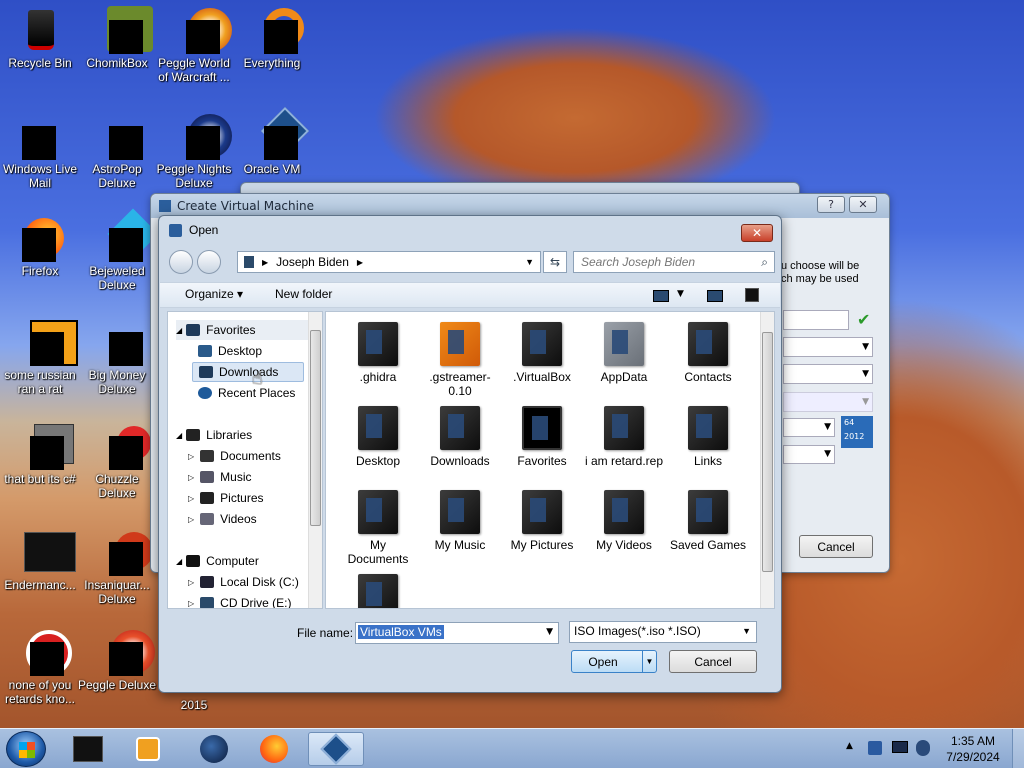  What do you see at coordinates (117, 357) in the screenshot?
I see `desktop-icon-big-money: Big Money Deluxe` at bounding box center [117, 357].